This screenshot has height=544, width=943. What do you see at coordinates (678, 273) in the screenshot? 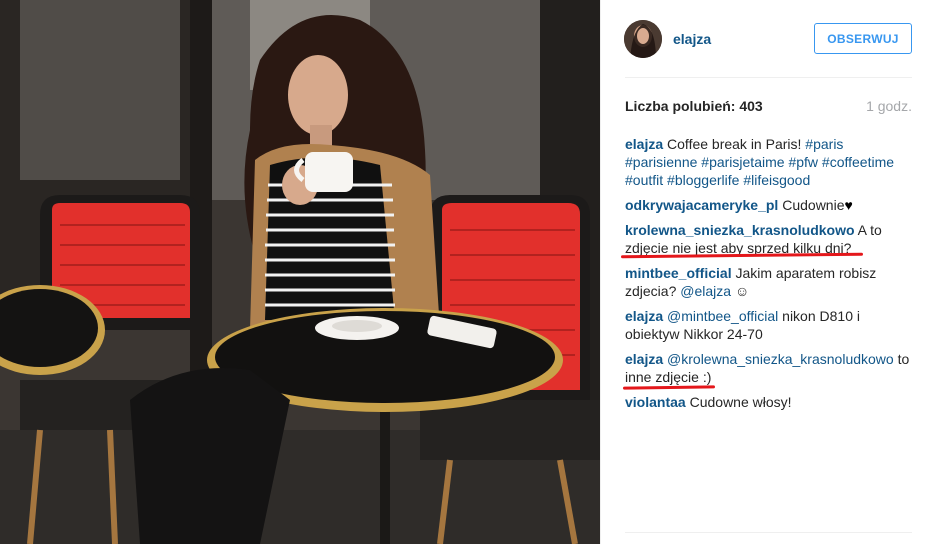
I see `comment-username: mintbee_official` at bounding box center [678, 273].